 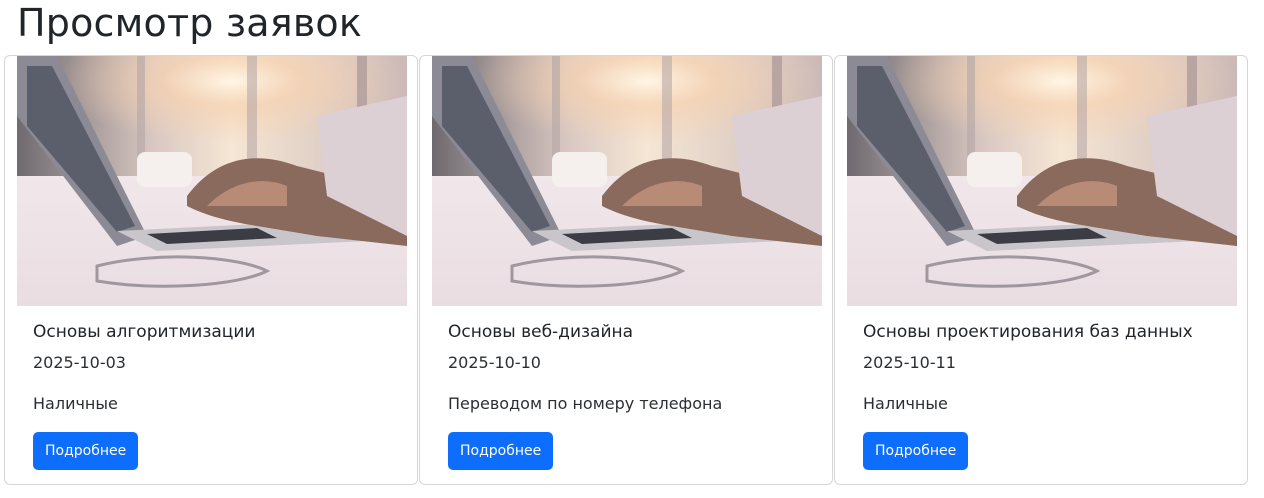 I want to click on card-title: Основы веб-дизайна, so click(x=541, y=332).